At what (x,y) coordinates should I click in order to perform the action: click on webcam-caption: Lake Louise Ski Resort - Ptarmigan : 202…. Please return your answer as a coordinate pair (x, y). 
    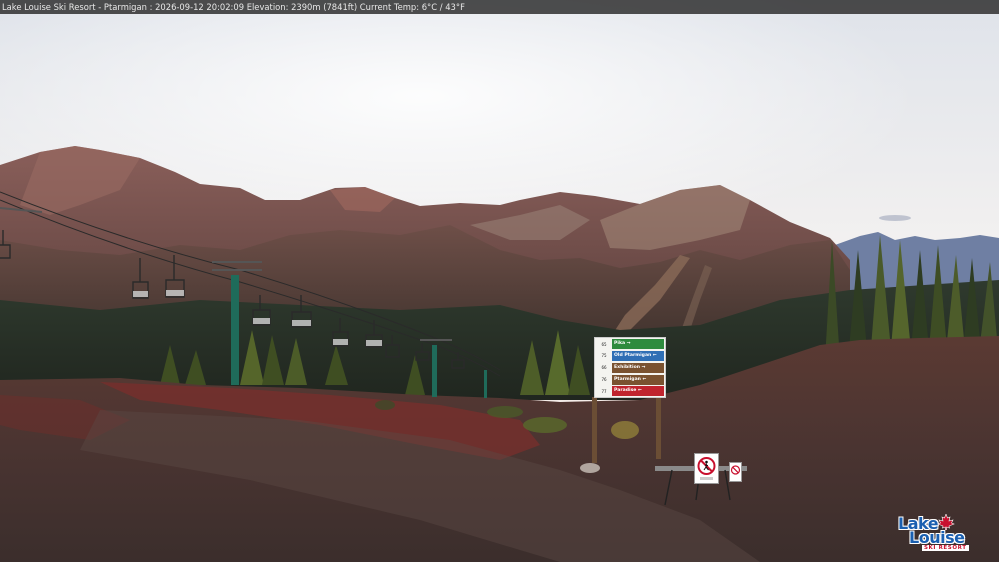
    Looking at the image, I should click on (233, 7).